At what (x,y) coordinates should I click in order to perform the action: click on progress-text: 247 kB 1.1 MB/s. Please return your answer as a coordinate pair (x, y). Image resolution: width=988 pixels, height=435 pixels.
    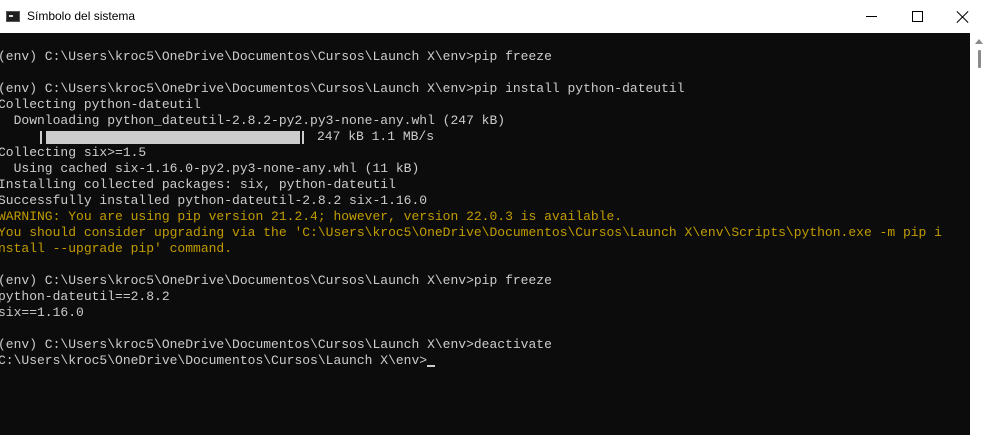
    Looking at the image, I should click on (376, 136).